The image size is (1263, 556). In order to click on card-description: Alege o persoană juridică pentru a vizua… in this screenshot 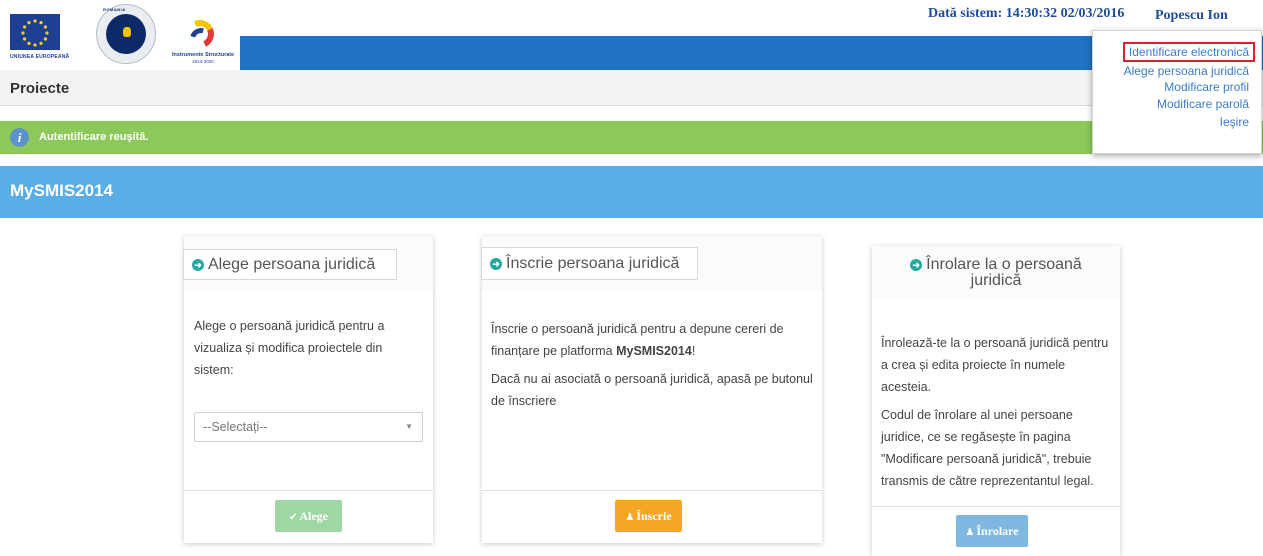, I will do `click(289, 348)`.